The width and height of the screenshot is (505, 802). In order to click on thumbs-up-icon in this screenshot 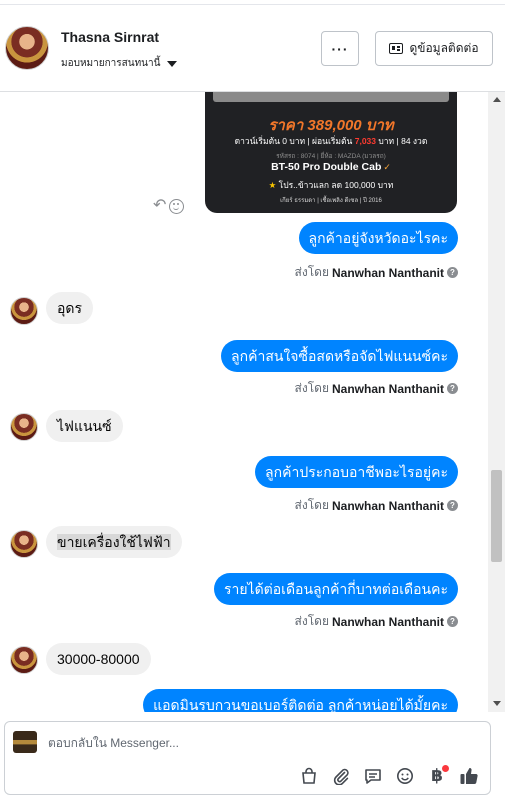, I will do `click(469, 776)`.